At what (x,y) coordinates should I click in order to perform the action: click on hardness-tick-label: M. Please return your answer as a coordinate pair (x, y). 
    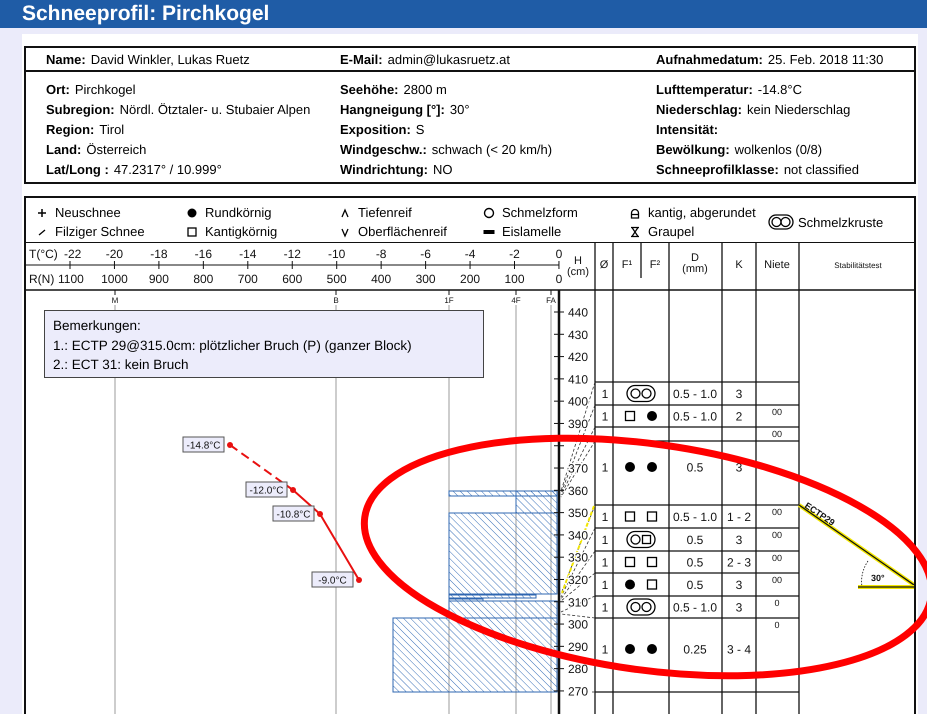
    Looking at the image, I should click on (115, 300).